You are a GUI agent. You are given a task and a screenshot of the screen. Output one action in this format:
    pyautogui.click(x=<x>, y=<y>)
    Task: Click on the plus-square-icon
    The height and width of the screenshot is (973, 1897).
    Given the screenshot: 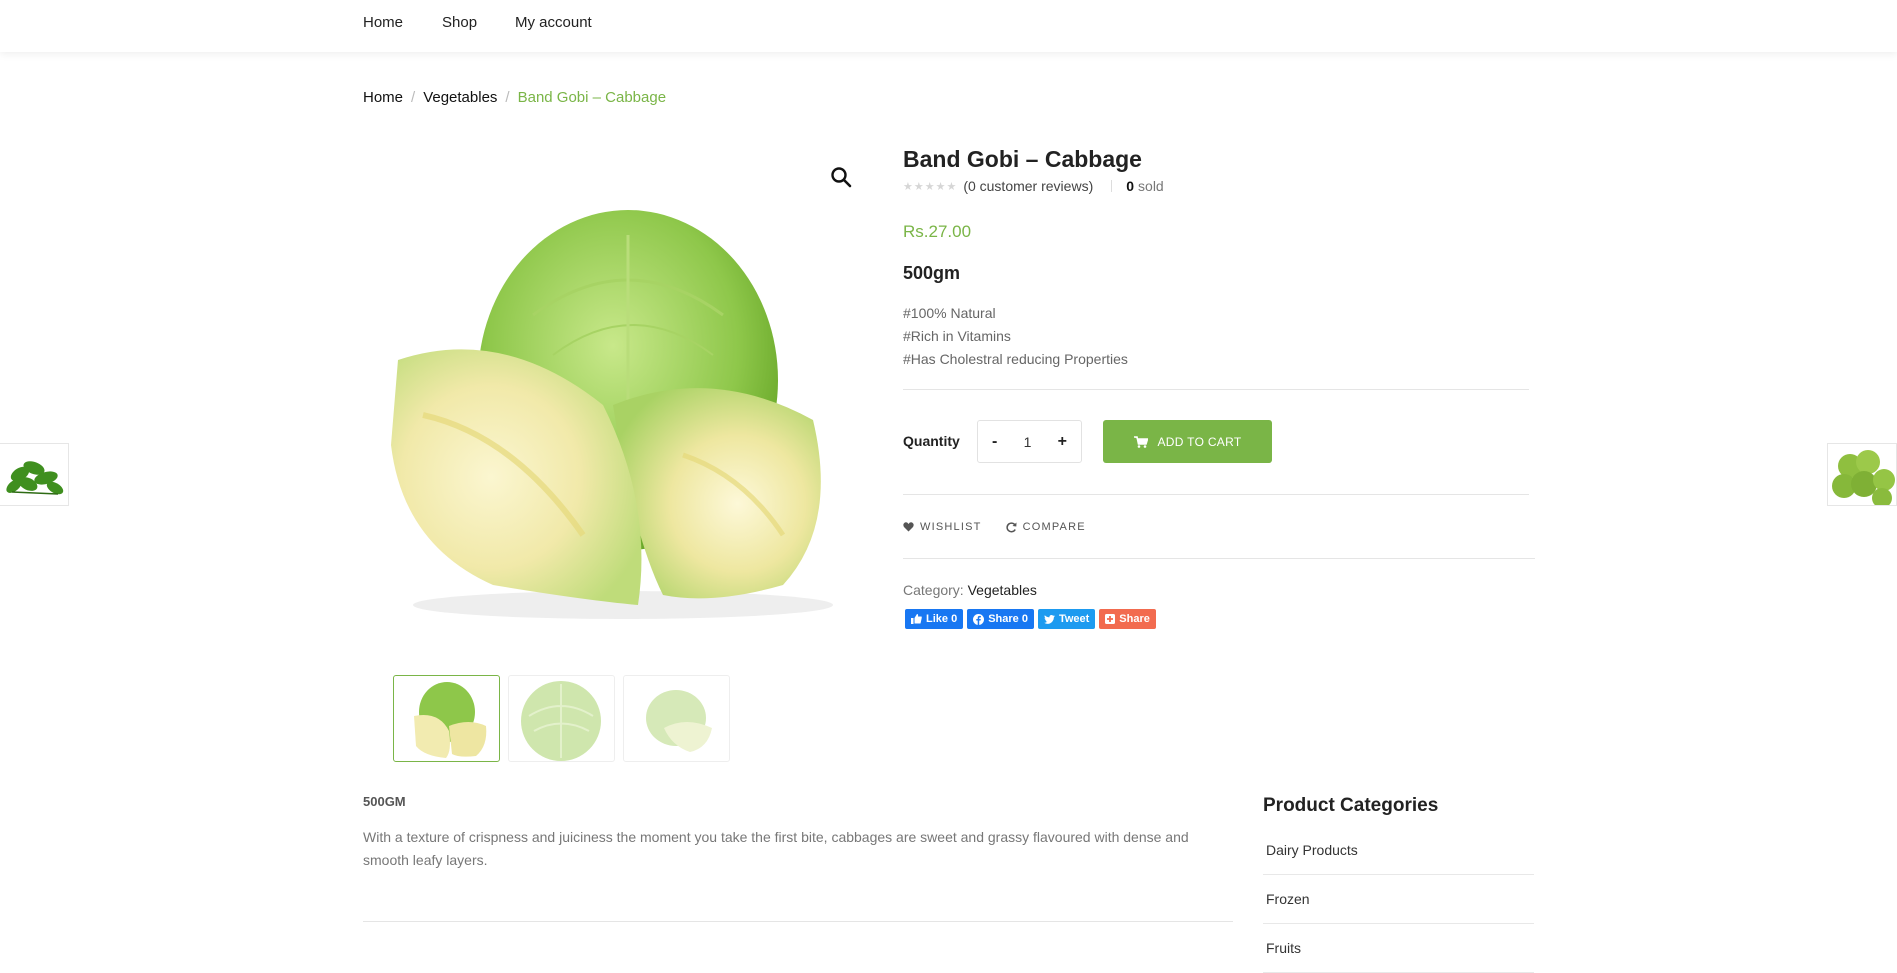 What is the action you would take?
    pyautogui.click(x=1110, y=619)
    